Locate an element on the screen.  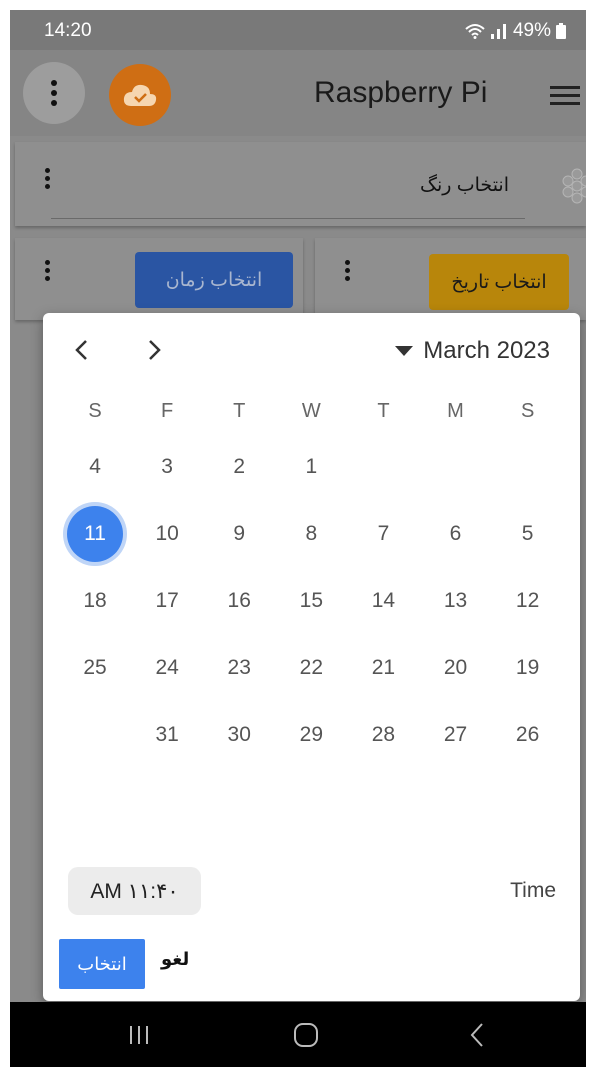
calendar-day: 20 is located at coordinates (455, 668).